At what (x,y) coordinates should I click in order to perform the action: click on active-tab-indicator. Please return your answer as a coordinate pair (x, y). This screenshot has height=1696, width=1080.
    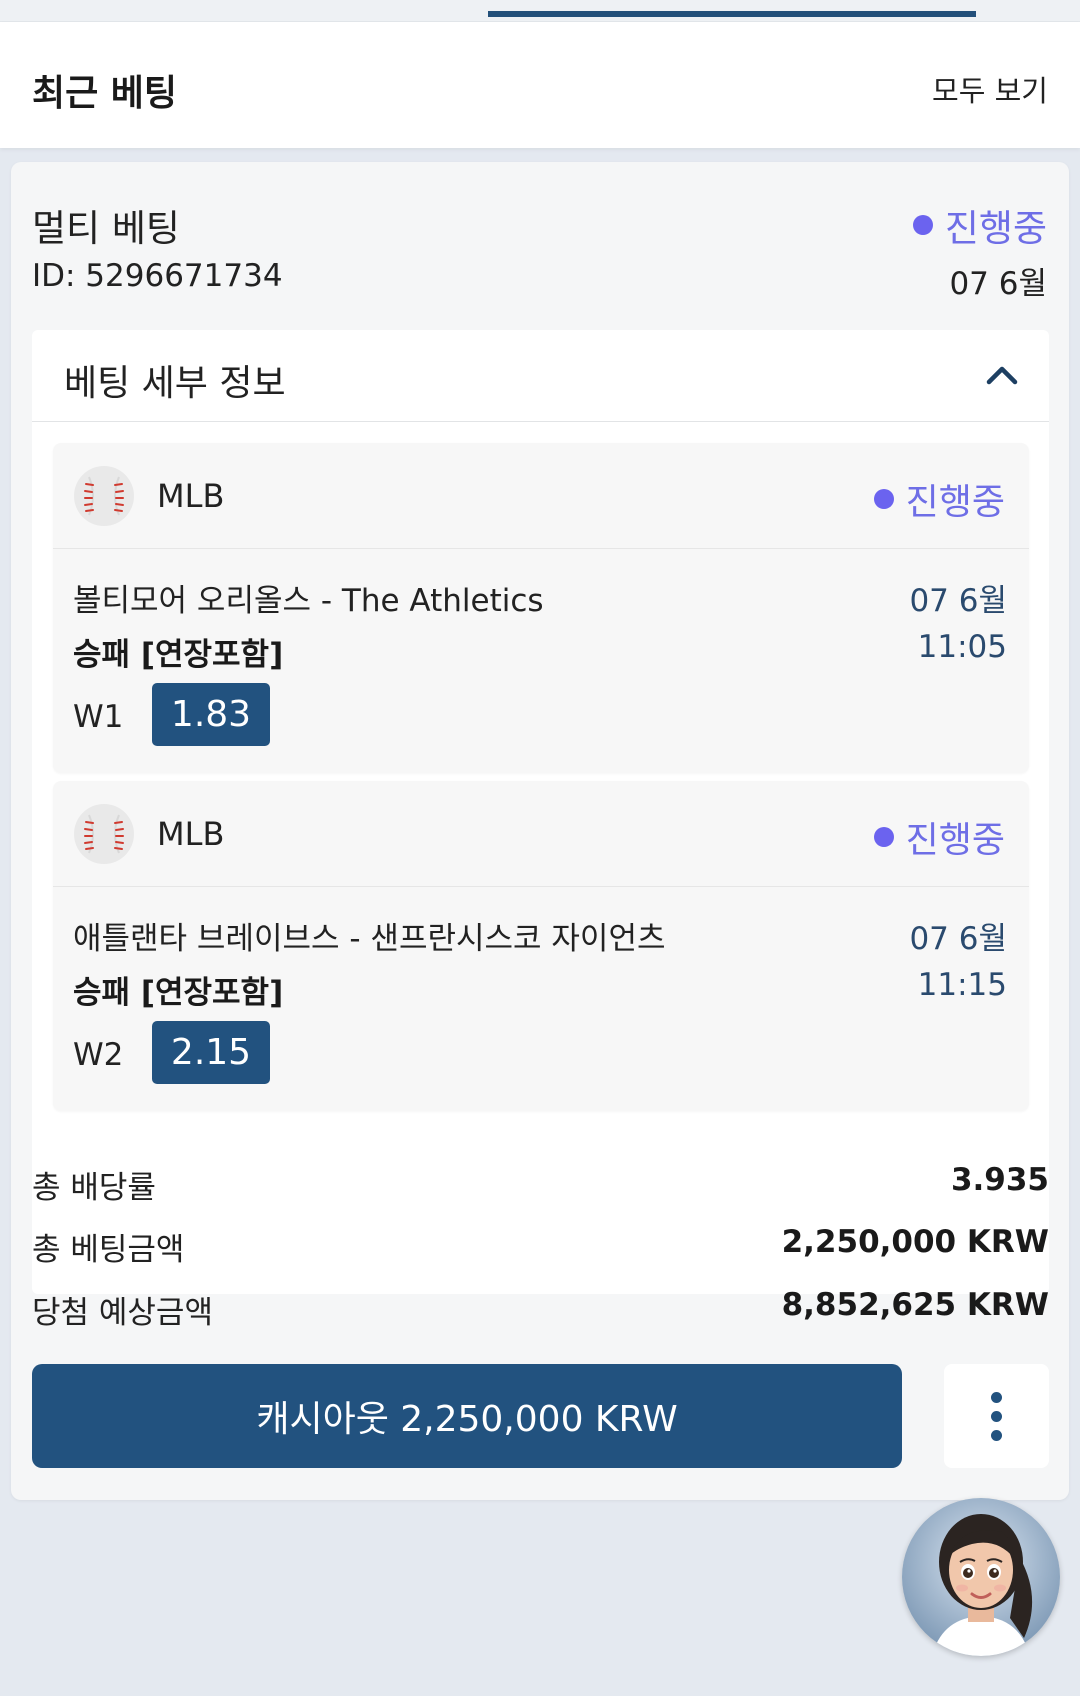
    Looking at the image, I should click on (732, 14).